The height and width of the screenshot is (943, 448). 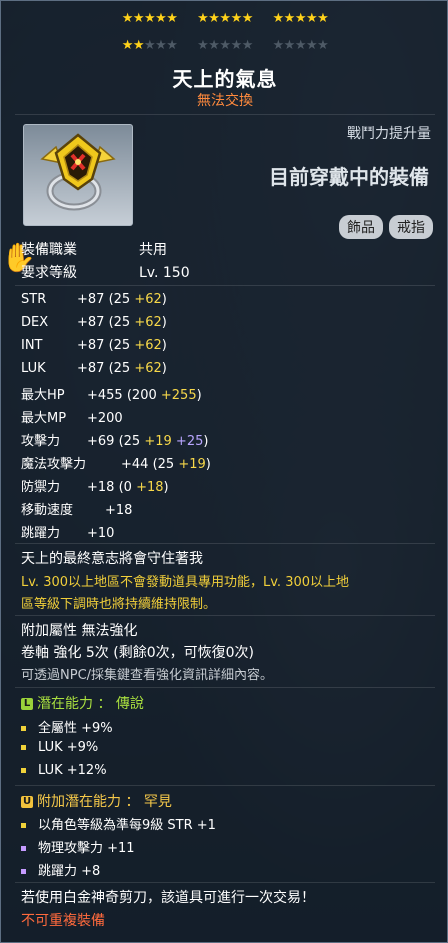 What do you see at coordinates (67, 531) in the screenshot?
I see `stat-row: 跳躍力 +10` at bounding box center [67, 531].